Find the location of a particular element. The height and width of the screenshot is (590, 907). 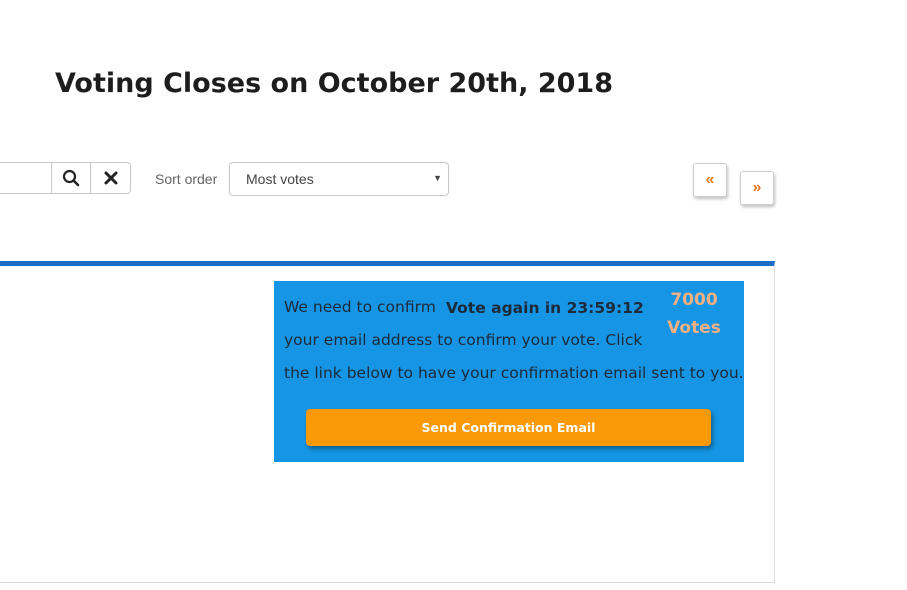

vote-count: 7000 Votes is located at coordinates (694, 314).